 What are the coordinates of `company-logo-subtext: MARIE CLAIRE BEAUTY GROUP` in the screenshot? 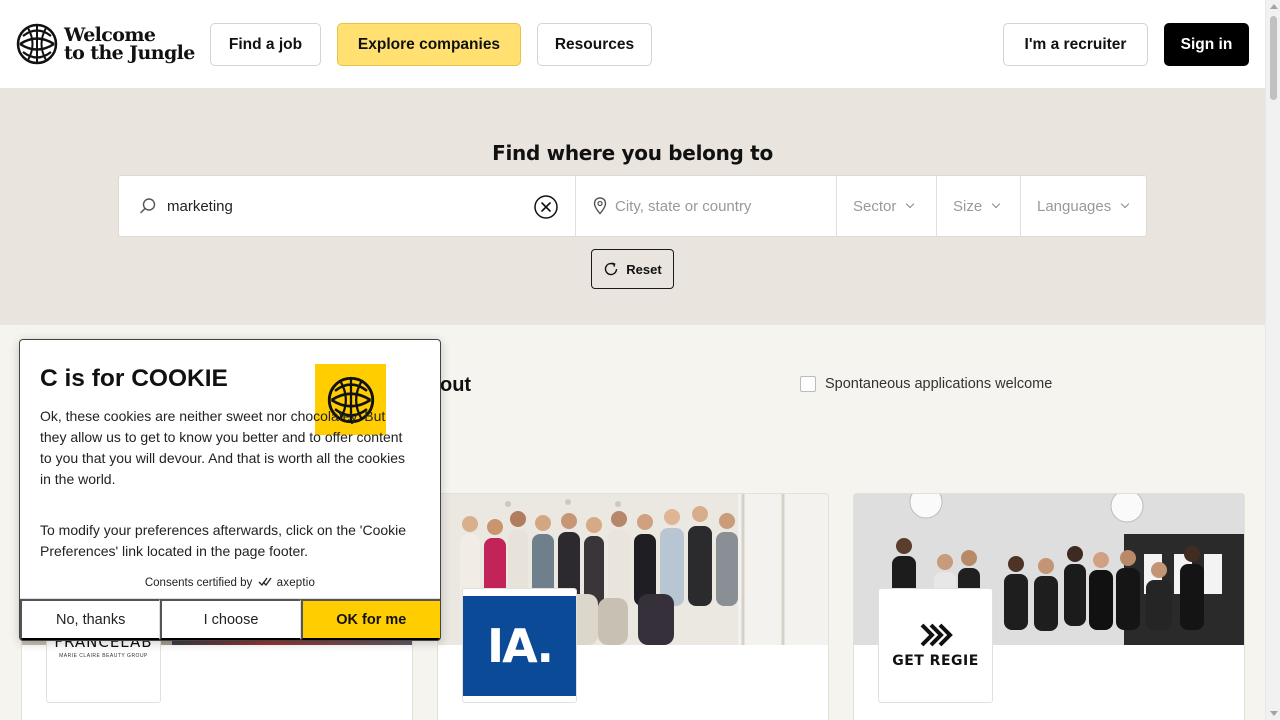 It's located at (103, 655).